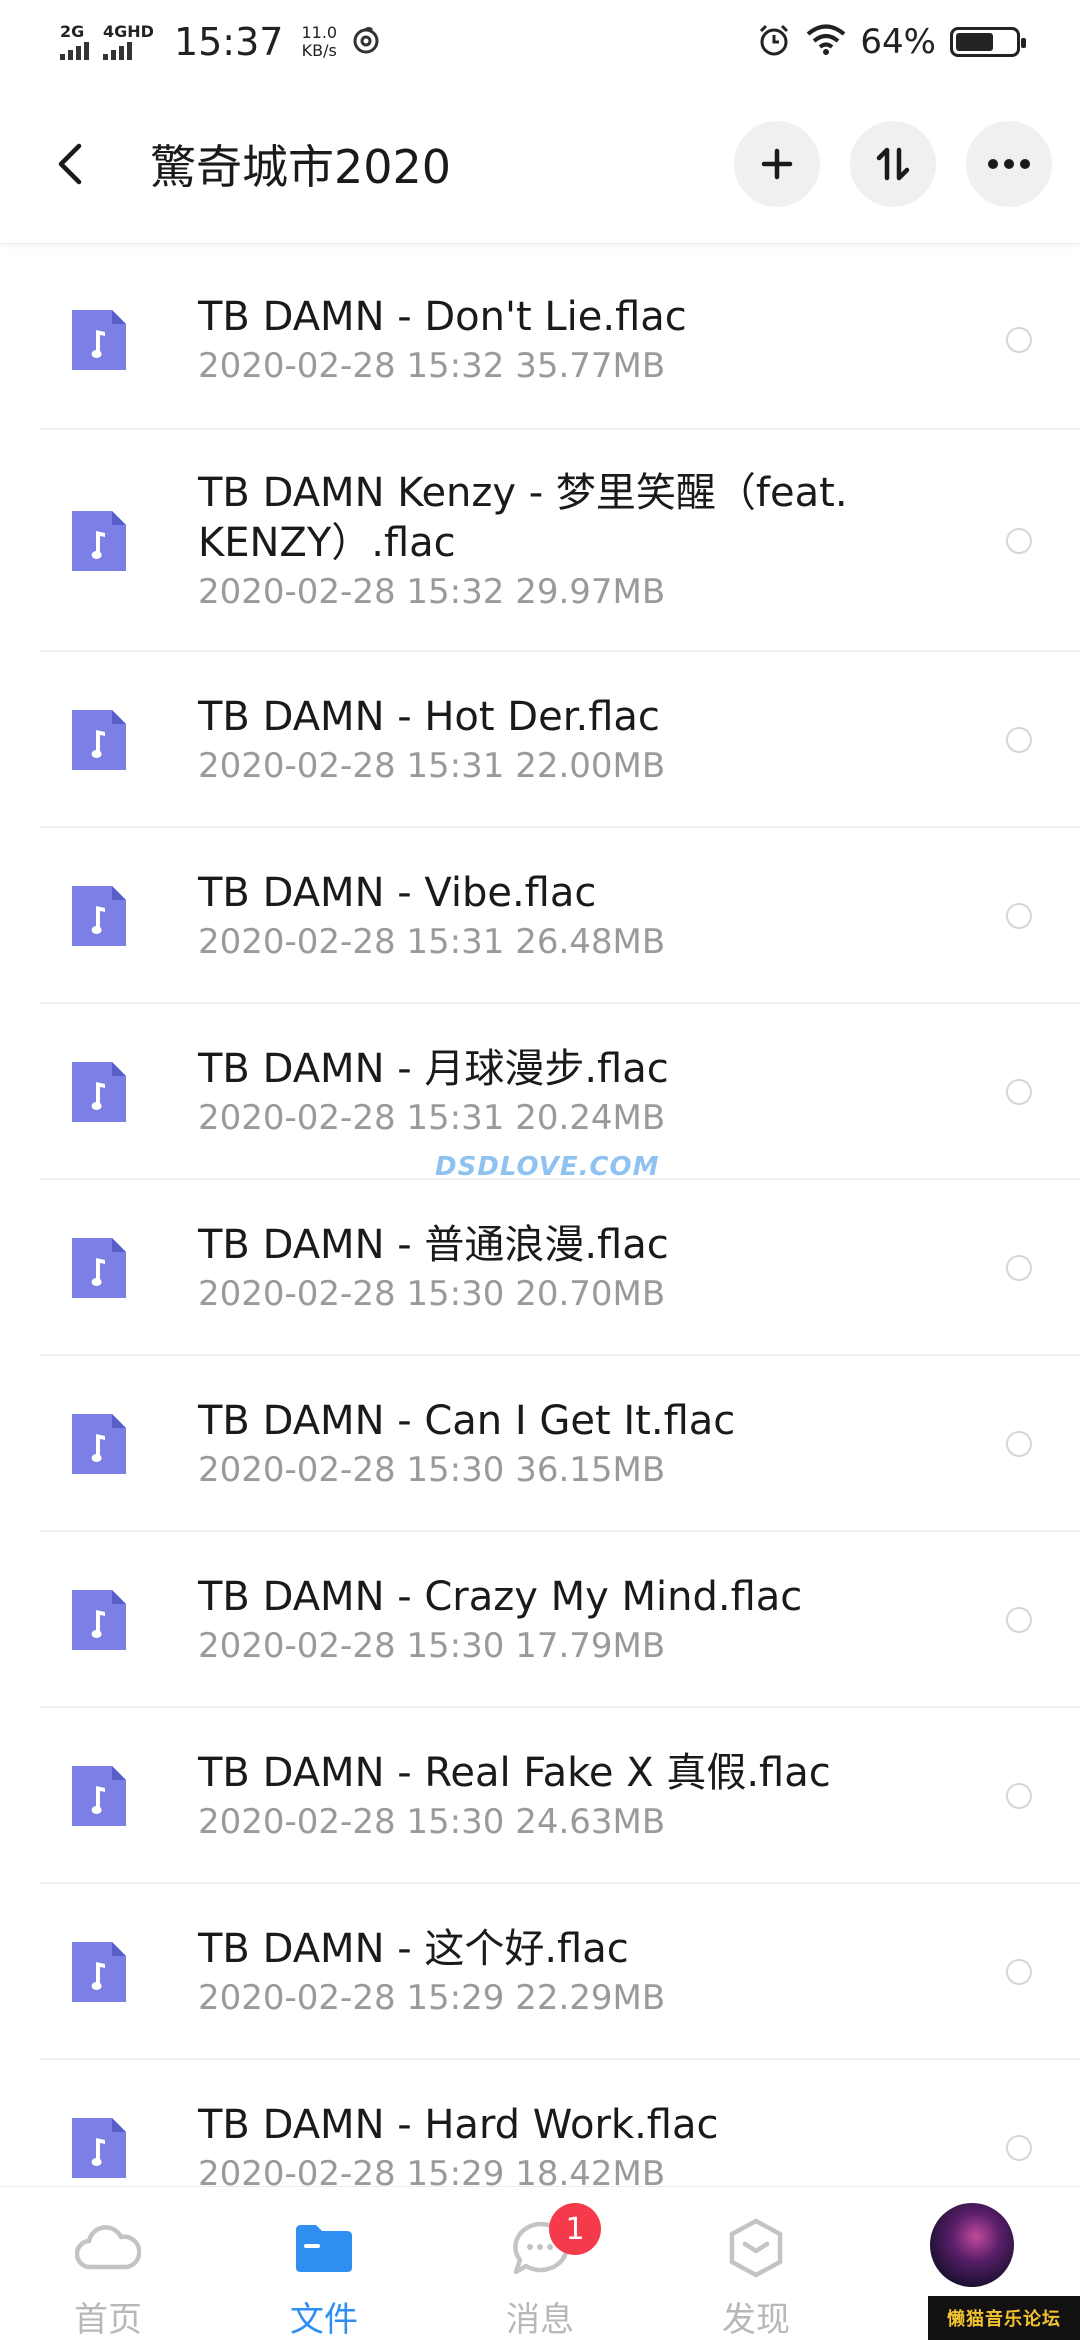  I want to click on discover-cube-icon, so click(756, 2247).